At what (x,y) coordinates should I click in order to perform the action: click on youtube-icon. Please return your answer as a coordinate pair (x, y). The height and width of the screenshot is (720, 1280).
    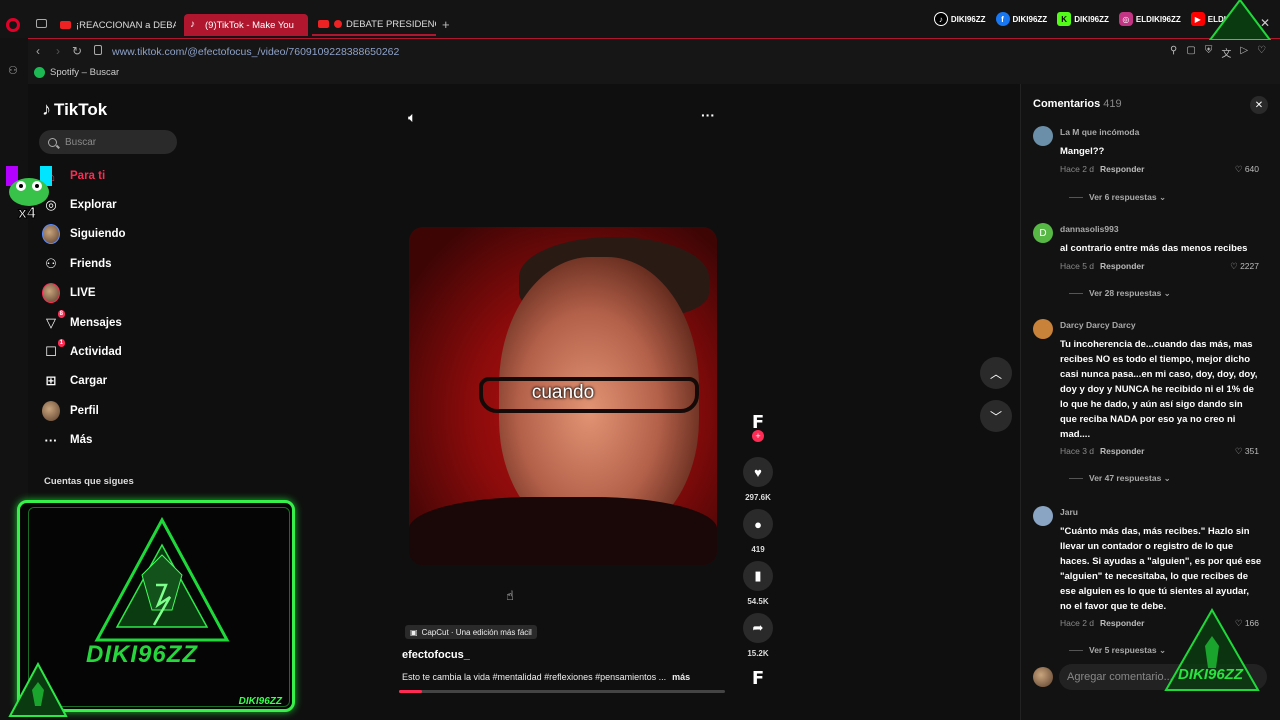
    Looking at the image, I should click on (65, 25).